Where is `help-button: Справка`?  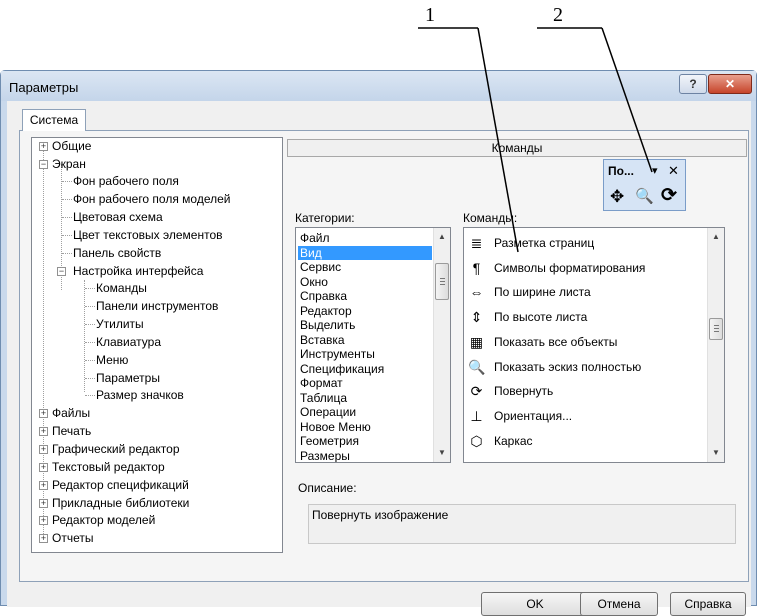 help-button: Справка is located at coordinates (708, 604).